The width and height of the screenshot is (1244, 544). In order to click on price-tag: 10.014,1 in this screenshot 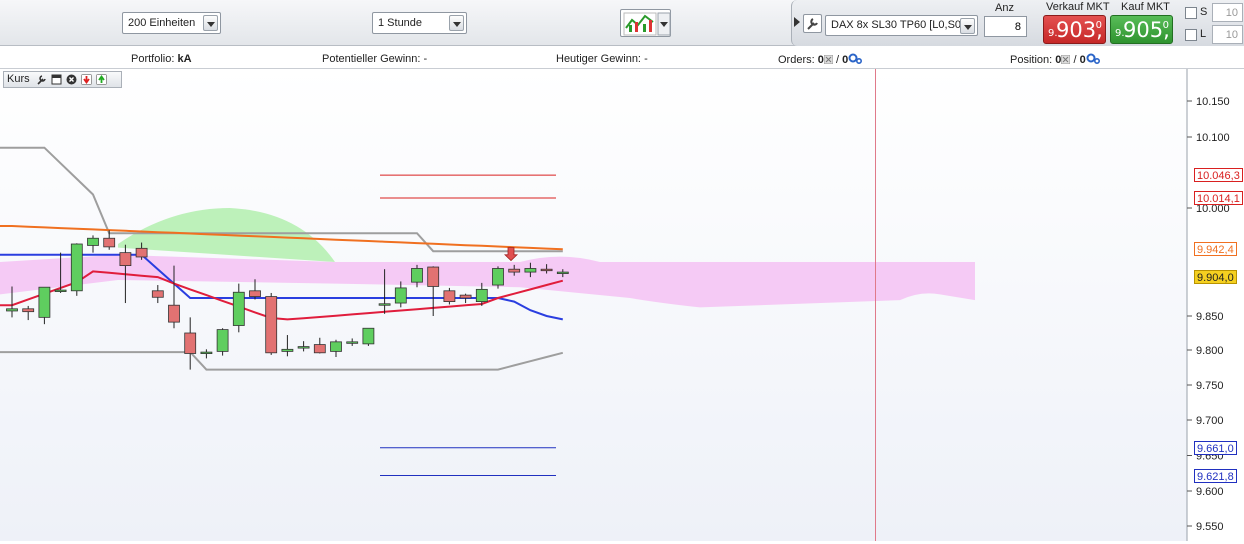, I will do `click(1218, 197)`.